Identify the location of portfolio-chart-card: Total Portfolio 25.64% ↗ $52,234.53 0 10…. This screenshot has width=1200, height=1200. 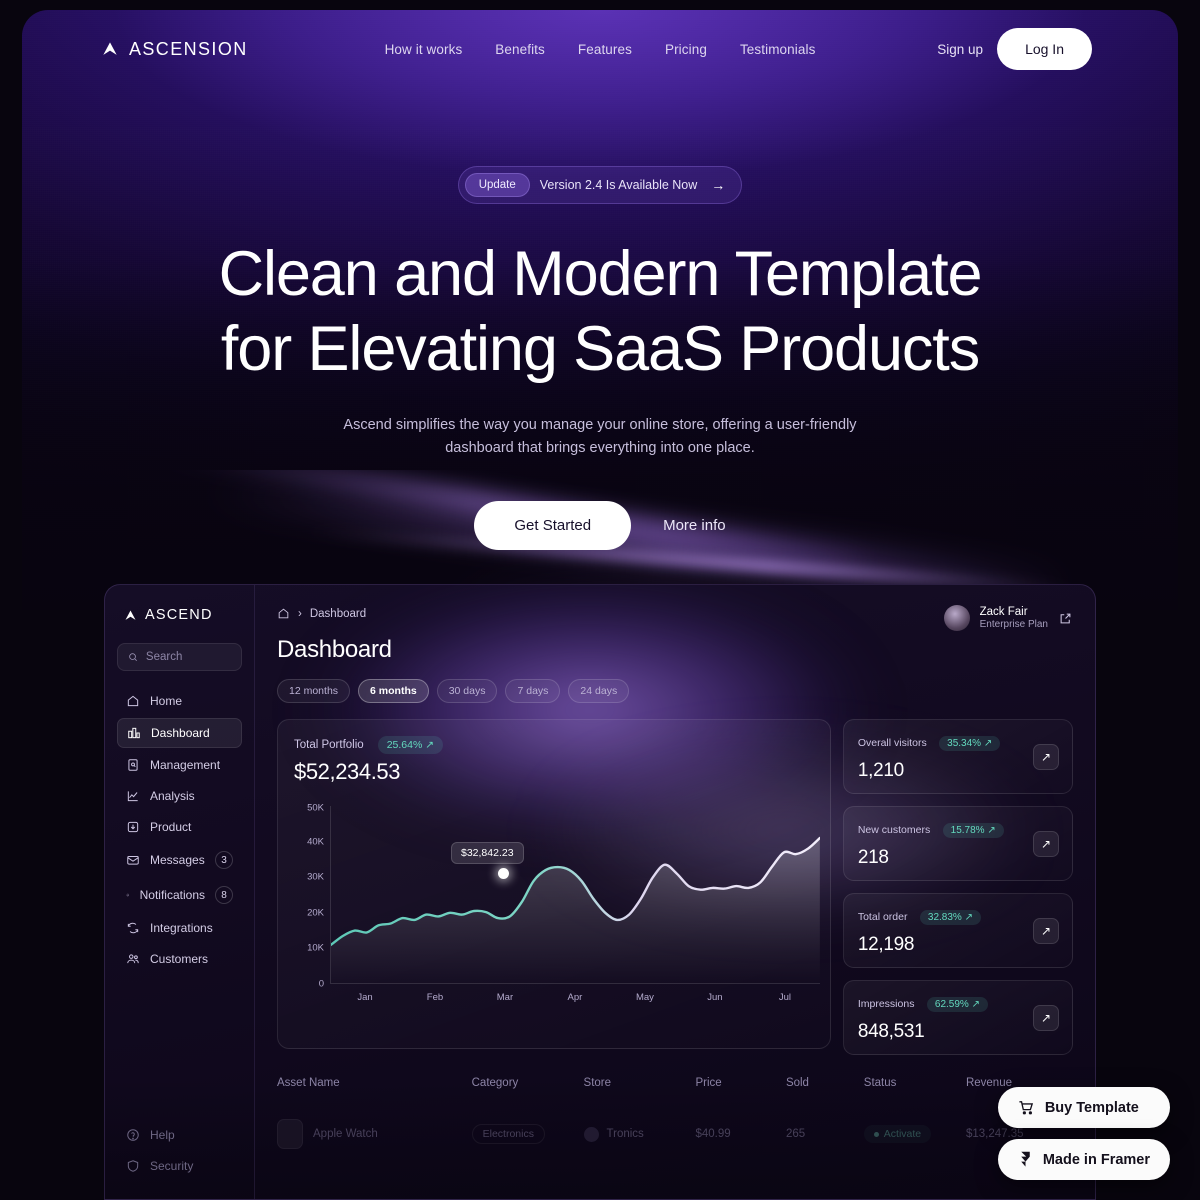
(554, 884).